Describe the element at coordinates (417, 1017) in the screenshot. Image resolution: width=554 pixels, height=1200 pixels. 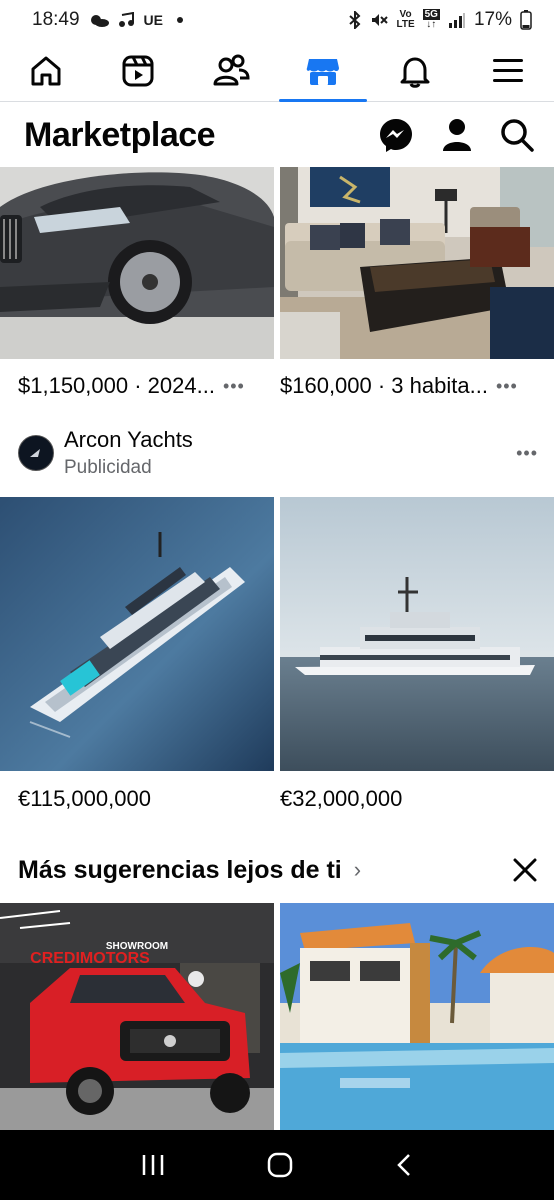
I see `listing-house-image` at that location.